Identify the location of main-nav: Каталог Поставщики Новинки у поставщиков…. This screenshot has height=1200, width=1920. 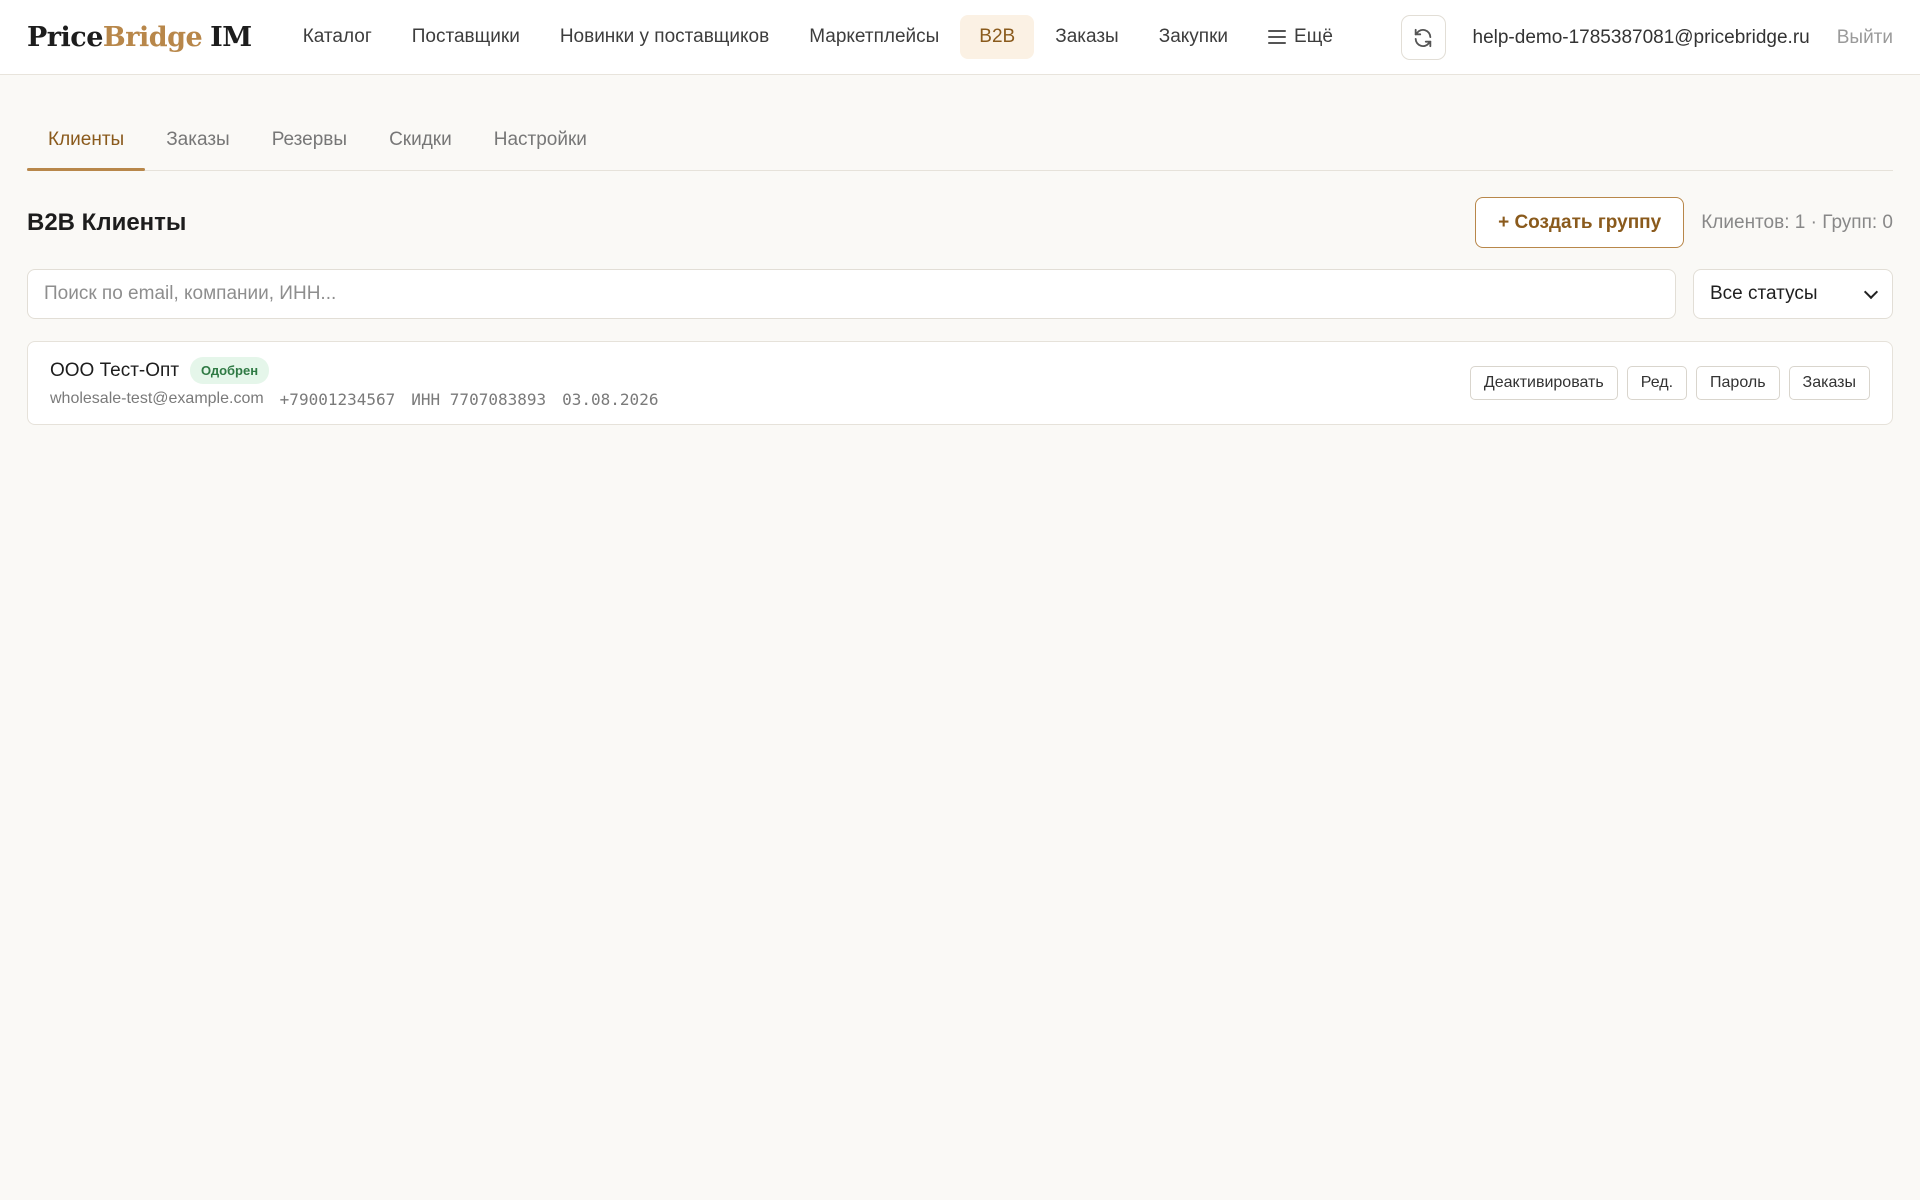
(818, 37).